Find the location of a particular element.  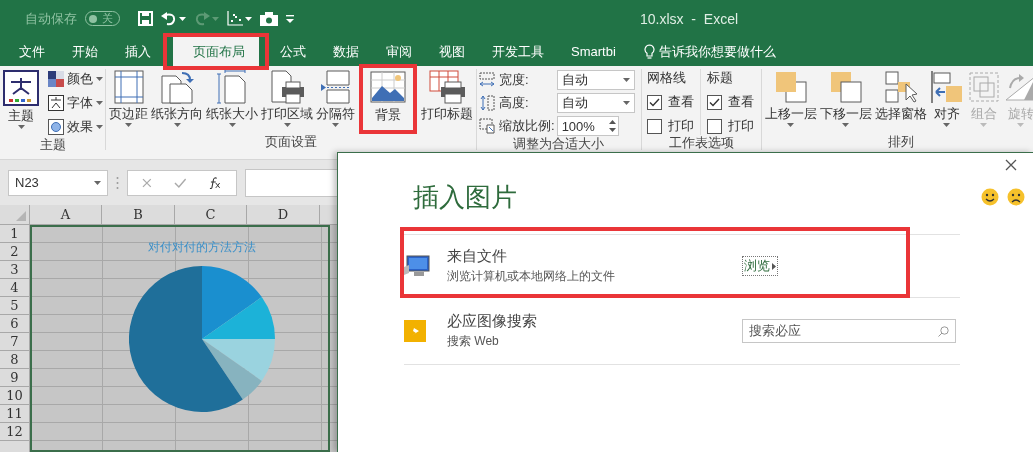

column-header: C is located at coordinates (211, 215).